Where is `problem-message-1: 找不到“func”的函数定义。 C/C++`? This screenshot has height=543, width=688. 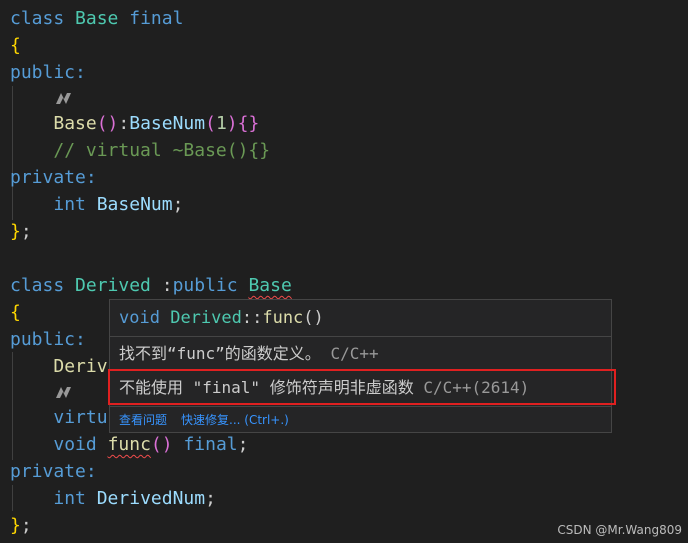
problem-message-1: 找不到“func”的函数定义。 C/C++ is located at coordinates (360, 354).